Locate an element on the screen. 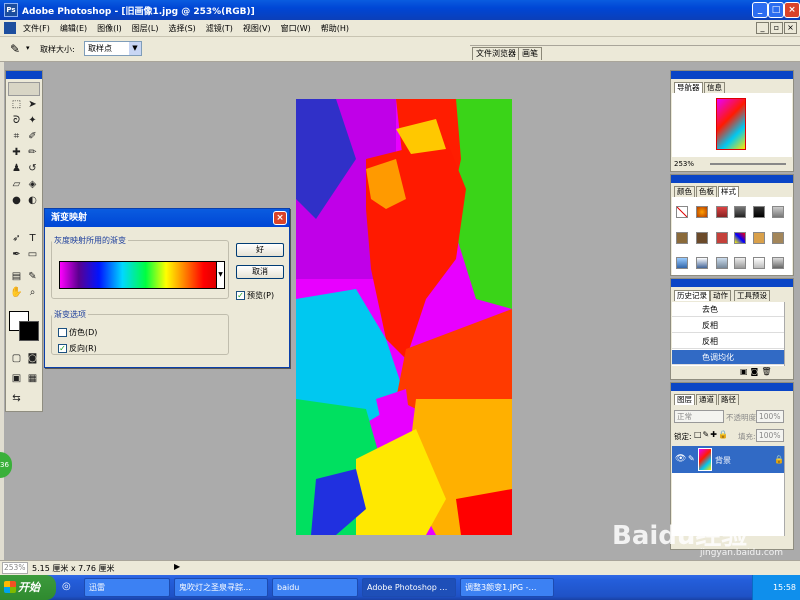 The image size is (800, 600). fullscreen-mode-icon: ▦ is located at coordinates (32, 379).